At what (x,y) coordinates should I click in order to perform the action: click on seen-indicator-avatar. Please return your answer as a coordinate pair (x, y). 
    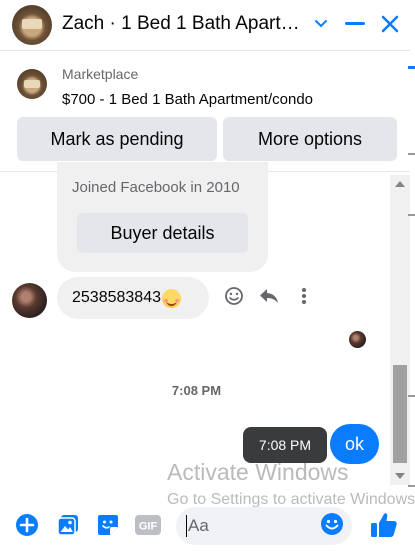
    Looking at the image, I should click on (357, 339).